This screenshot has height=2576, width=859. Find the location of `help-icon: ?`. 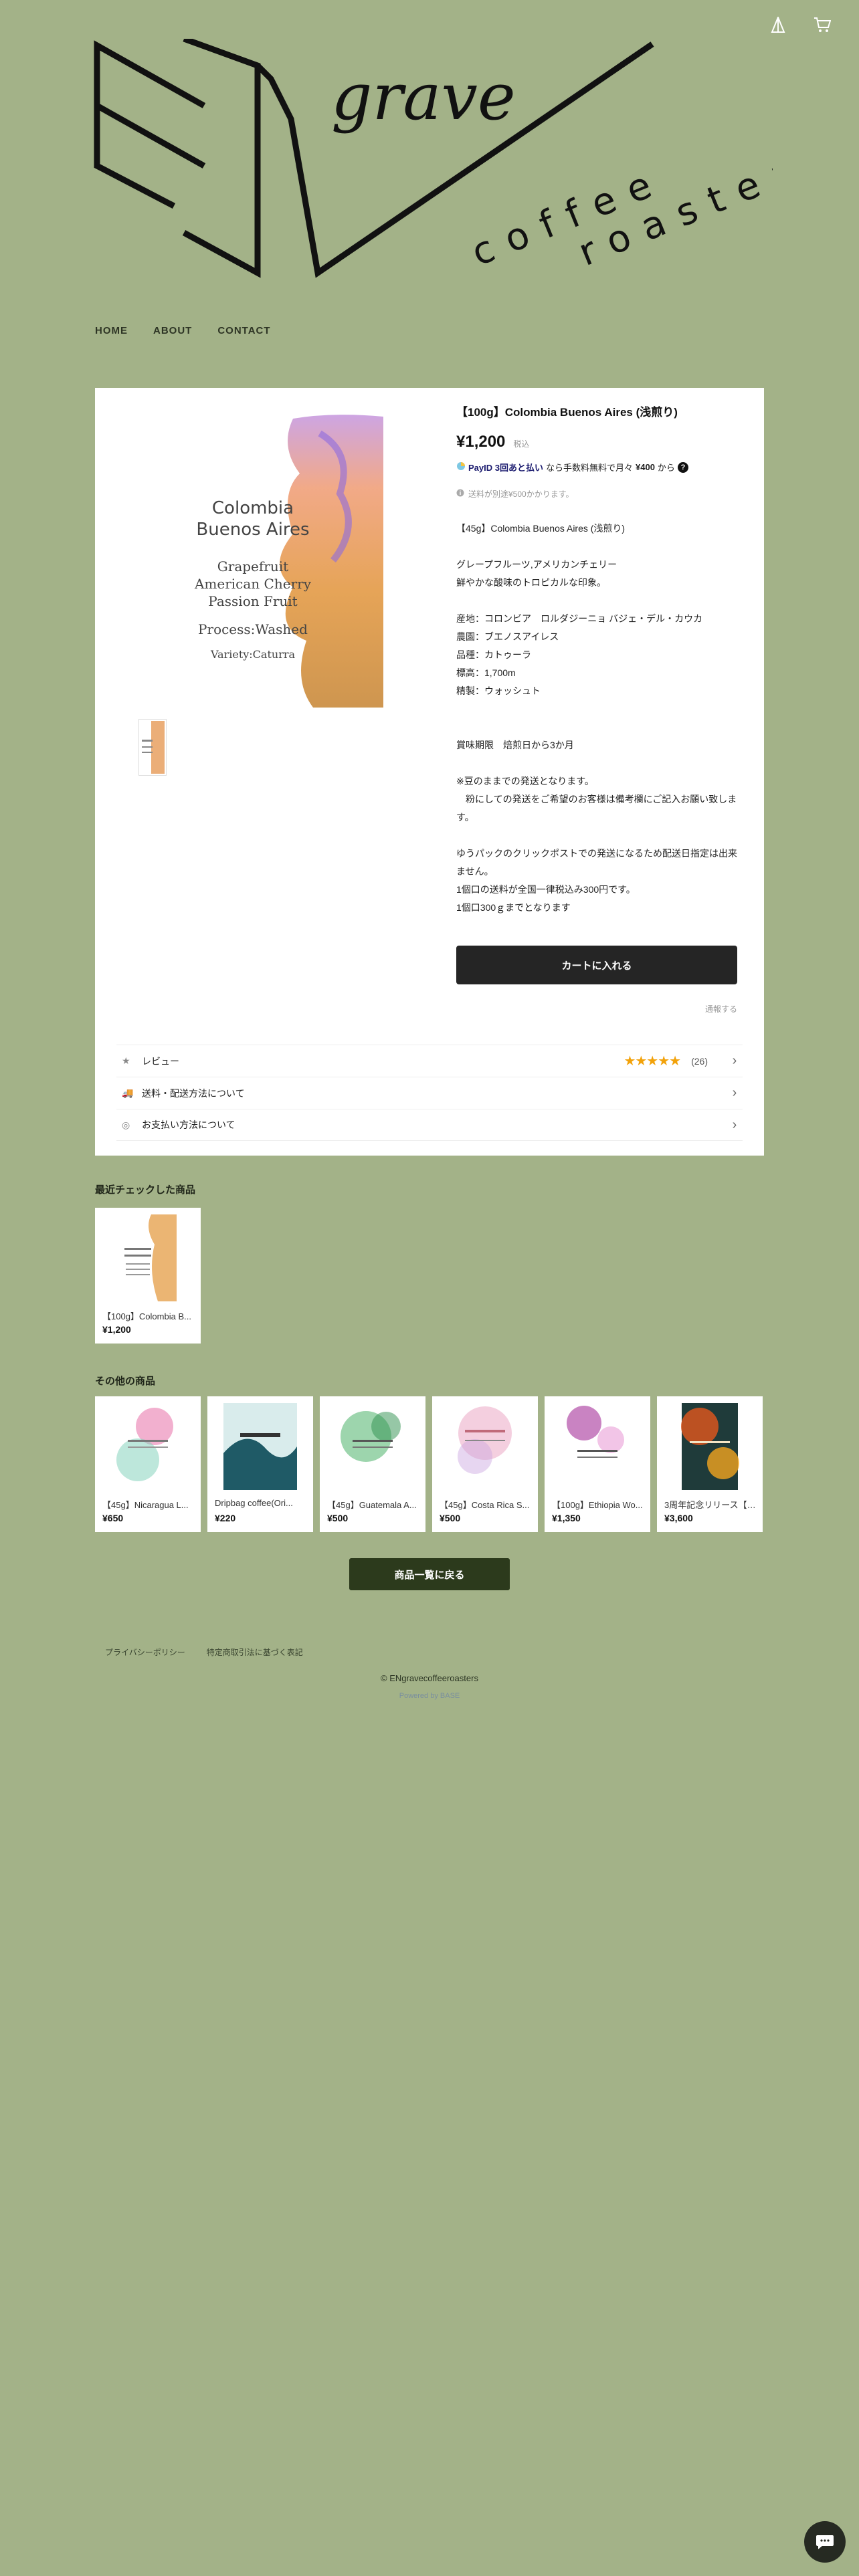

help-icon: ? is located at coordinates (682, 467).